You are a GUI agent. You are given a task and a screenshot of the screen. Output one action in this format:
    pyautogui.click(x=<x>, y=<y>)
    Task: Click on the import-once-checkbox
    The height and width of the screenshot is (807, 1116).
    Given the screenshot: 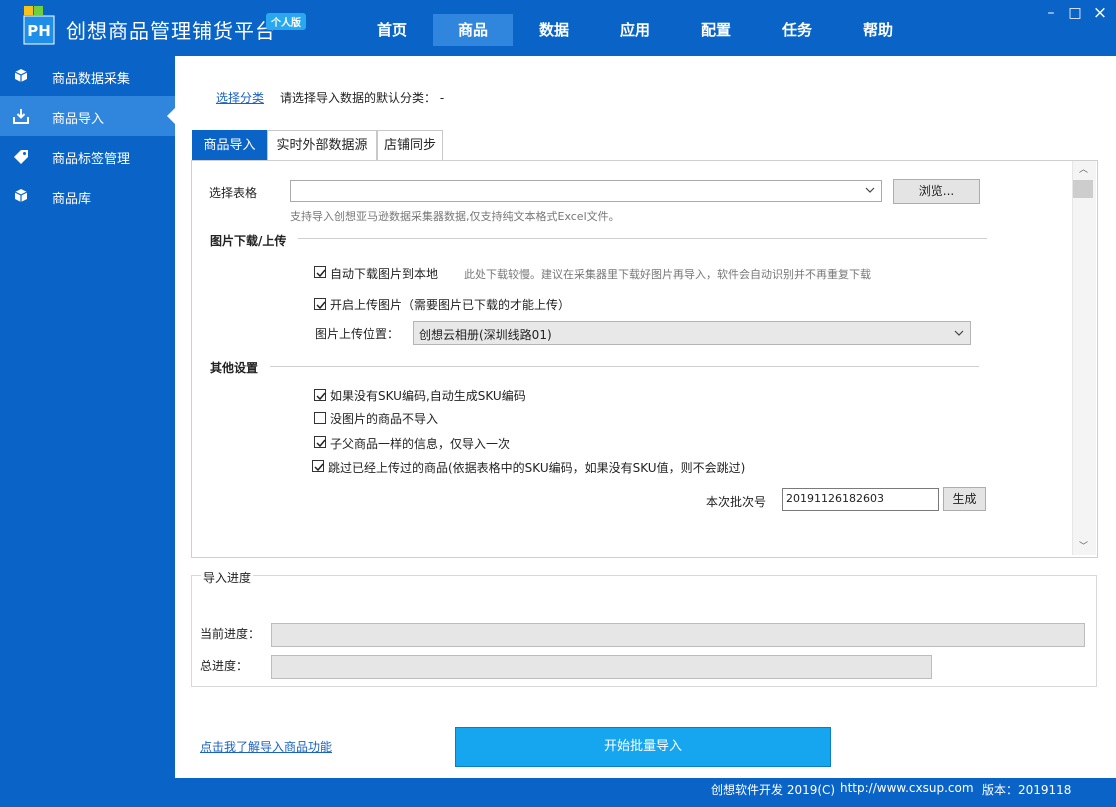 What is the action you would take?
    pyautogui.click(x=320, y=442)
    